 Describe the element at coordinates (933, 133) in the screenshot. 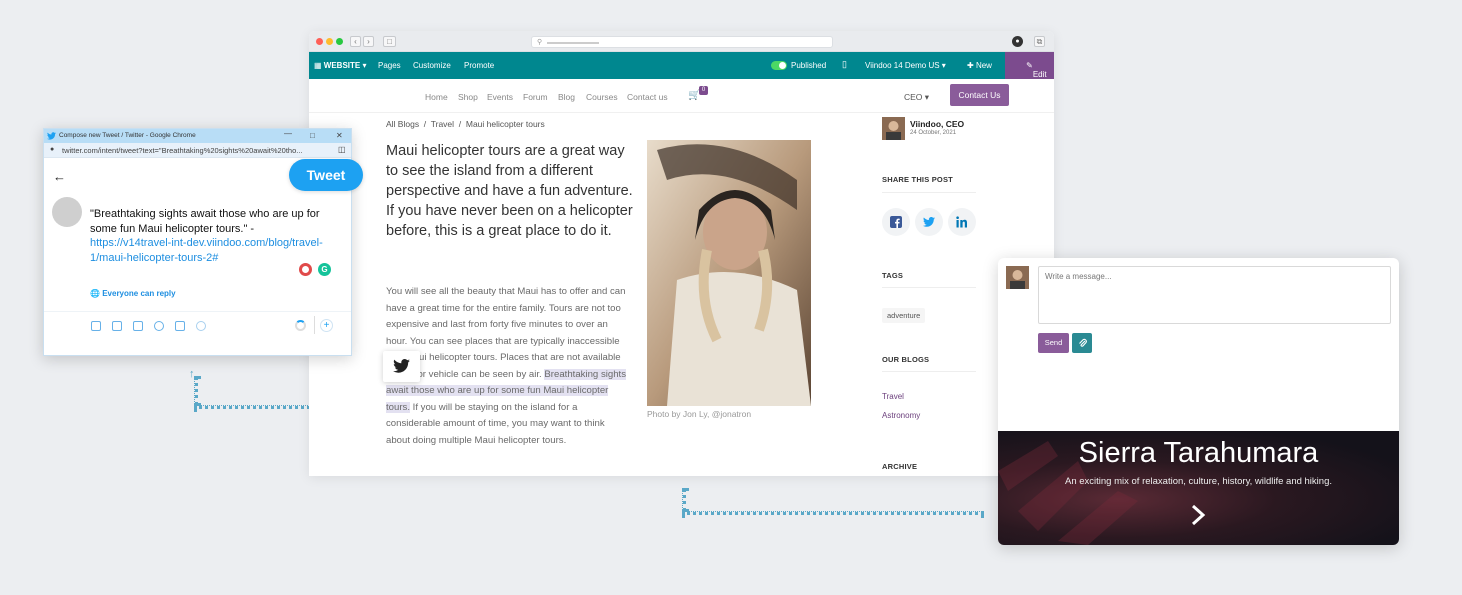

I see `post-date: 24 October, 2021` at that location.